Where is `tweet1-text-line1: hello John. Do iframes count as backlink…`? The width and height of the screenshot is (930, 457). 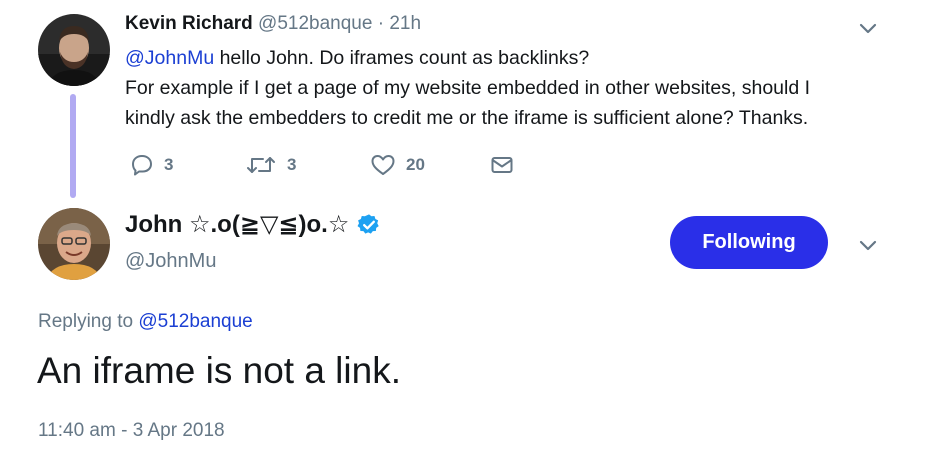 tweet1-text-line1: hello John. Do iframes count as backlink… is located at coordinates (402, 58).